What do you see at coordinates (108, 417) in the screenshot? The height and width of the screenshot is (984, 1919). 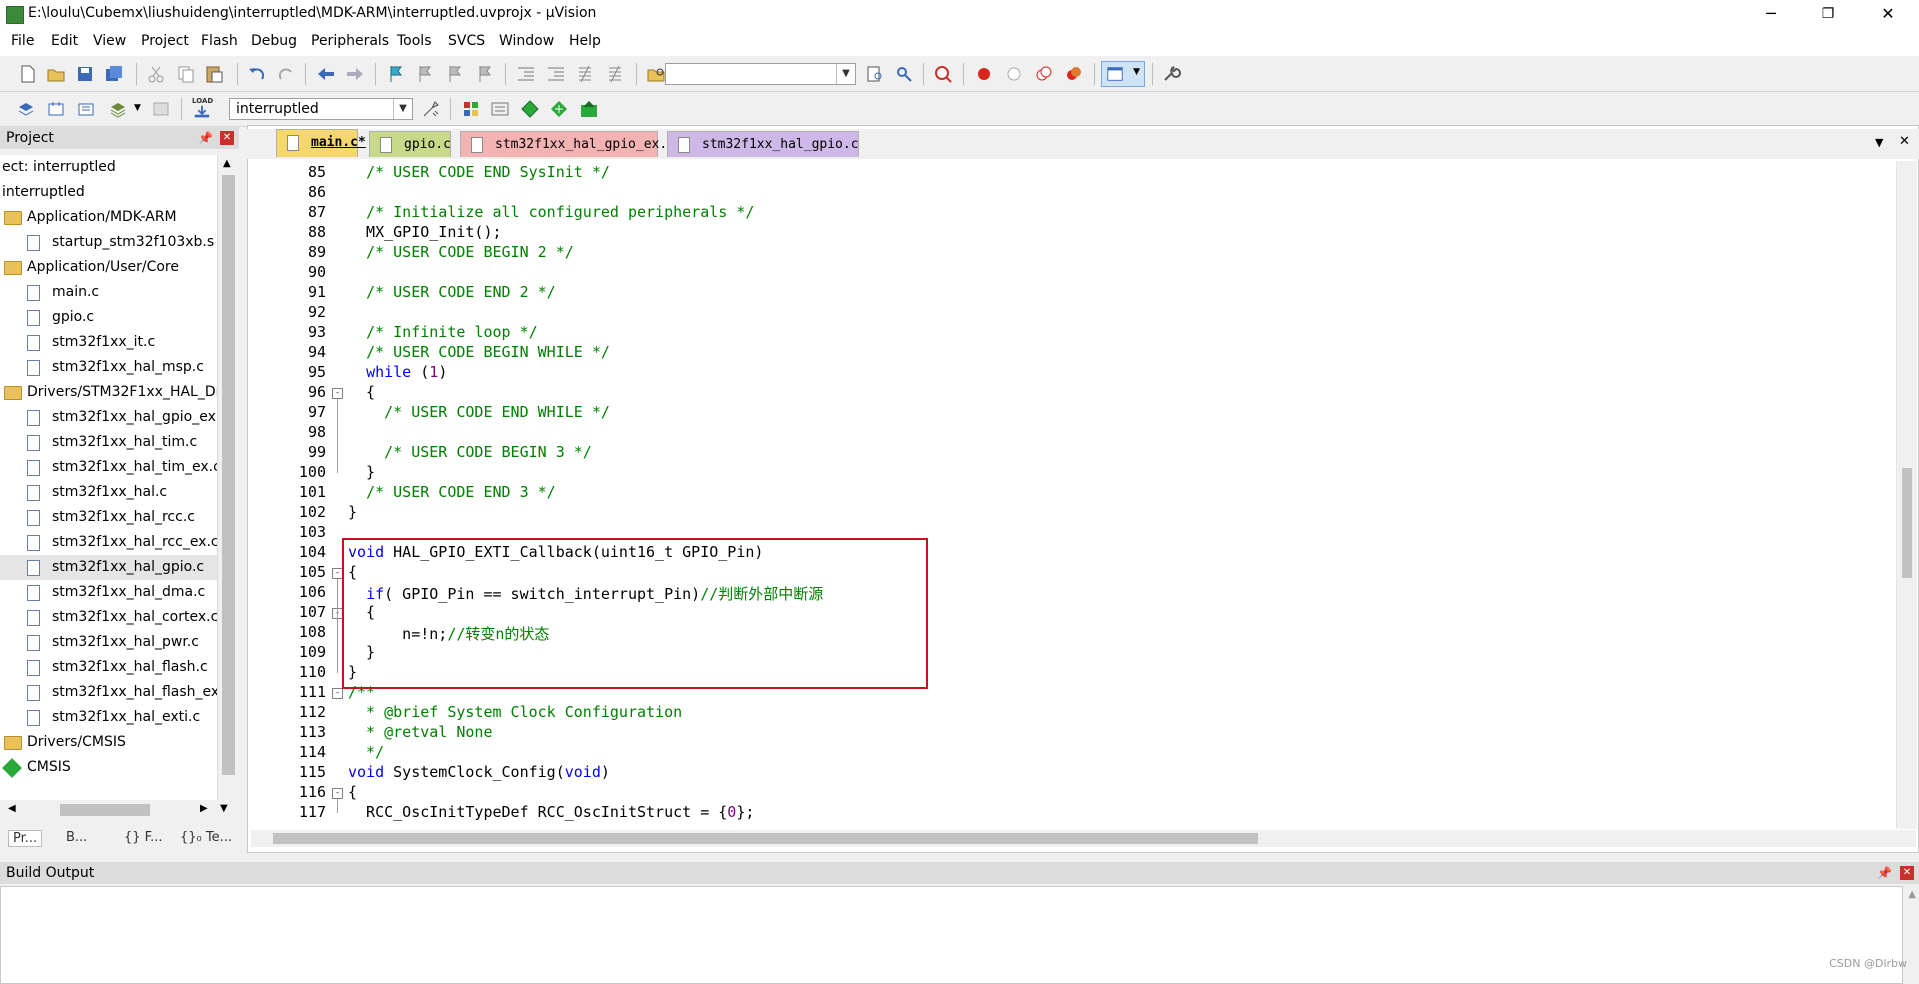 I see `tree-item-file: stm32f1xx_hal_gpio_ex.c` at bounding box center [108, 417].